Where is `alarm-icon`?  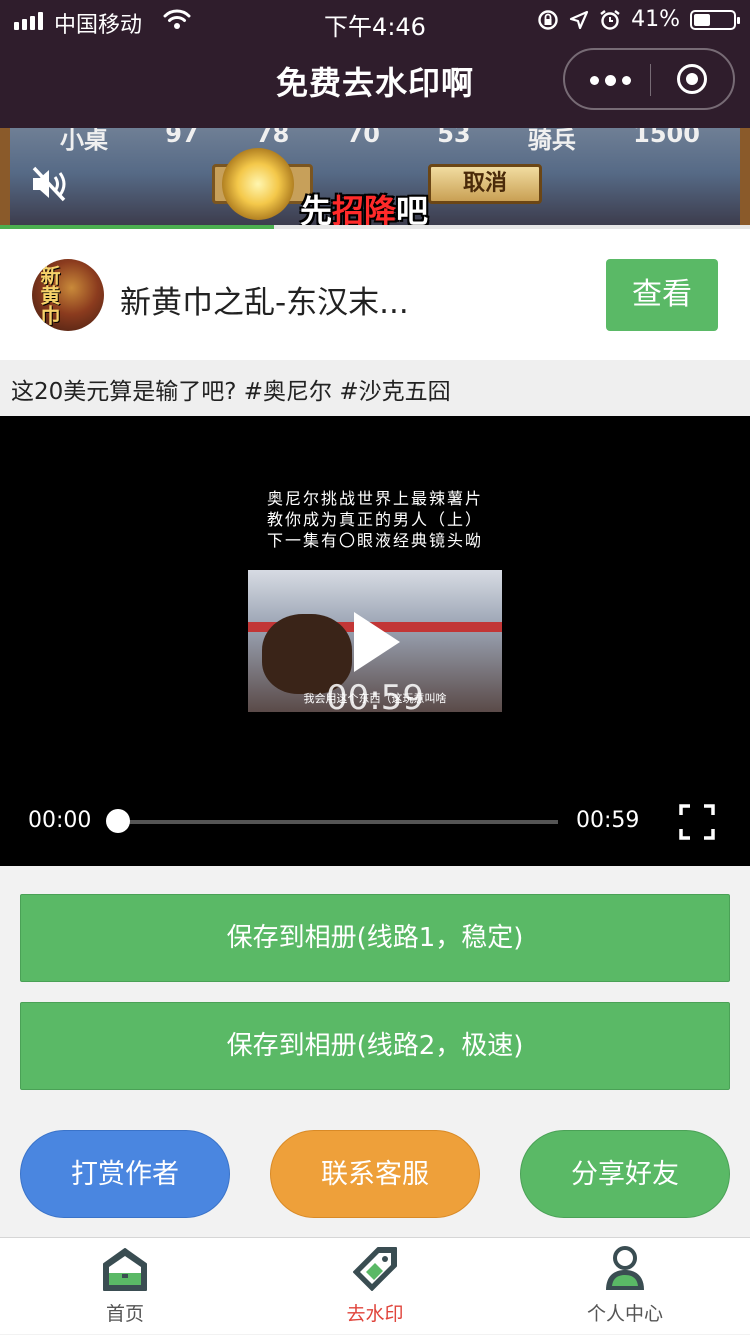 alarm-icon is located at coordinates (610, 19).